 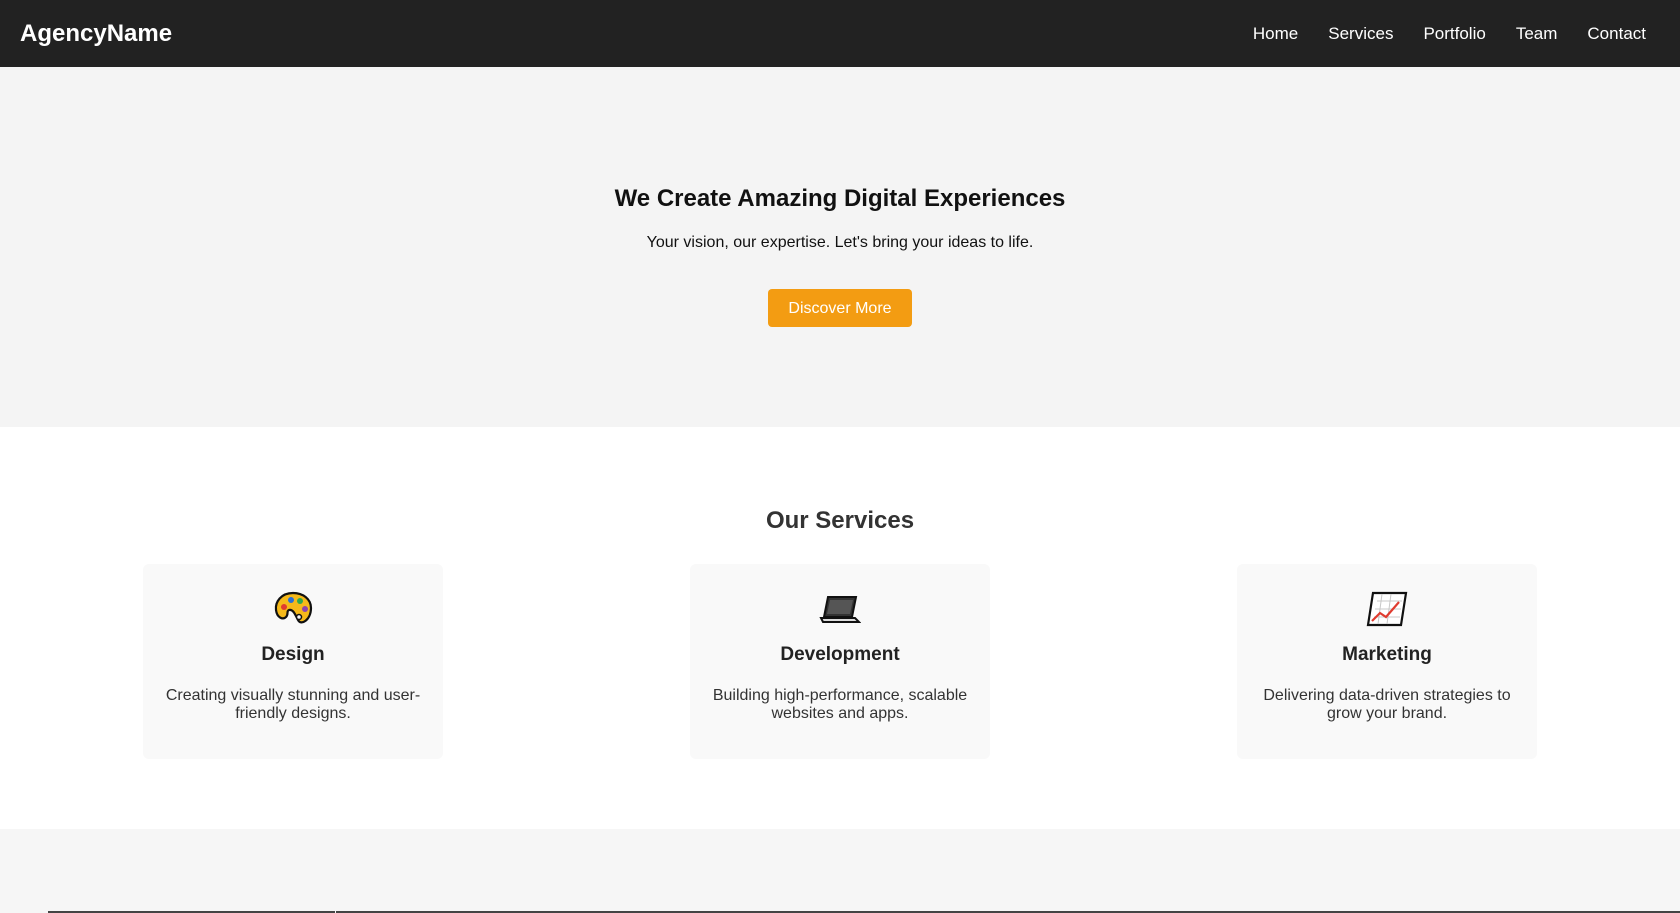 I want to click on nav-link-home: Home, so click(x=1275, y=34).